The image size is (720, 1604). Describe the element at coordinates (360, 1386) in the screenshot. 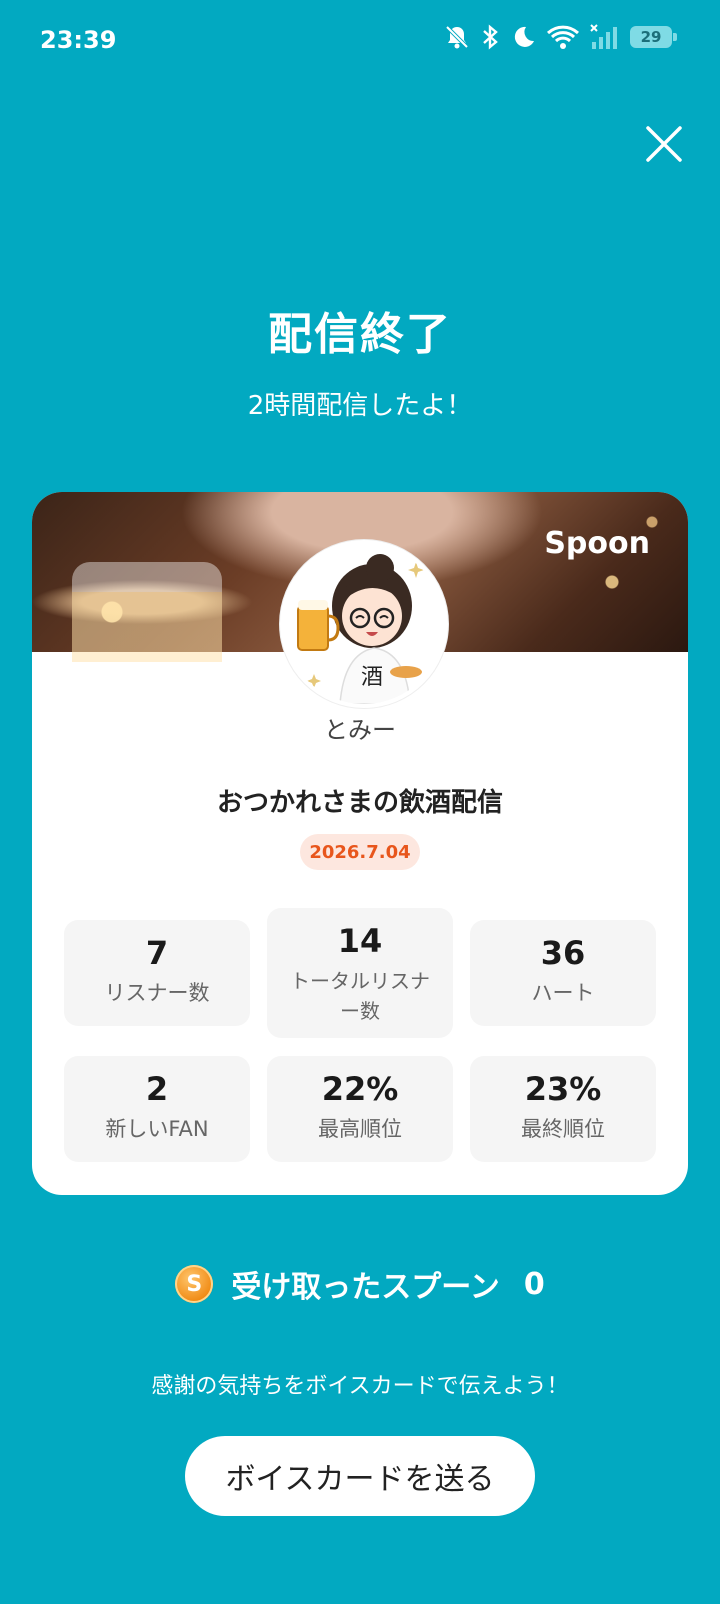

I see `thanks-text: 感謝の気持ちをボイスカードで伝えよう！` at that location.